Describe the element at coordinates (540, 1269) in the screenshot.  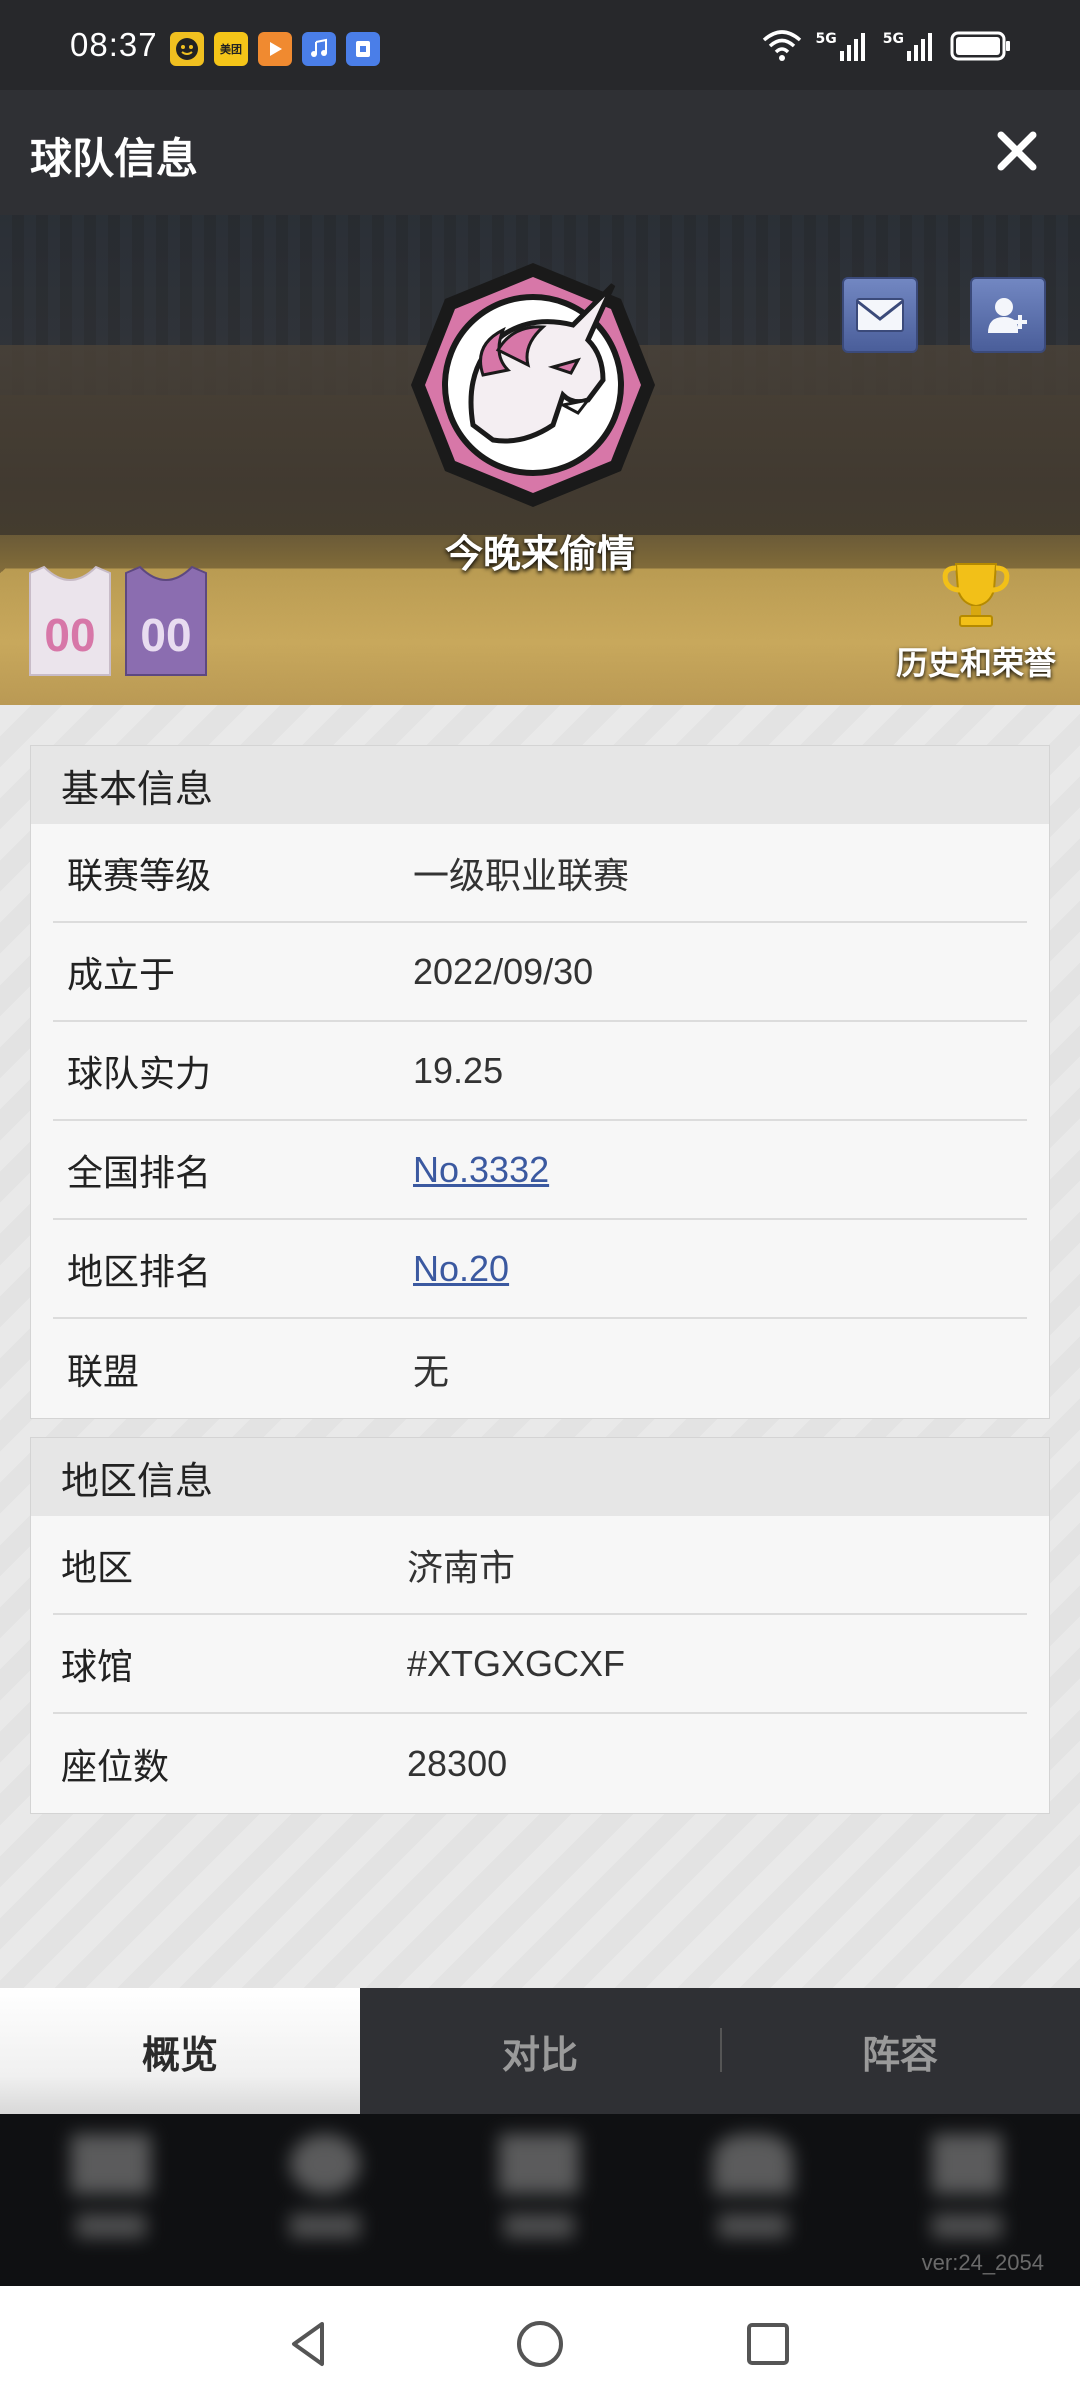
I see `info-row-regional-rank: 地区排名 No.20` at that location.